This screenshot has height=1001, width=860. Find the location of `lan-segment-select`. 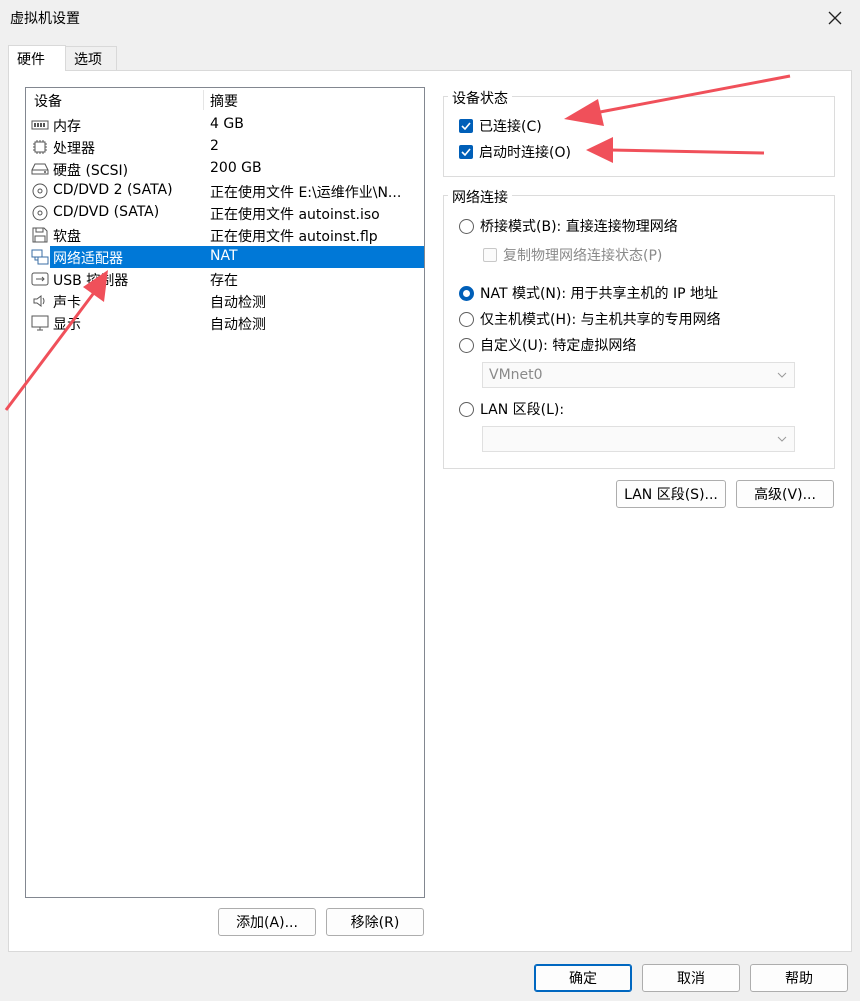

lan-segment-select is located at coordinates (638, 439).